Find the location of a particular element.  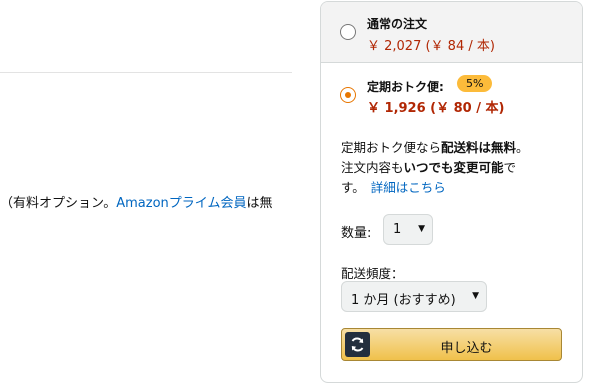

refresh-icon is located at coordinates (357, 344).